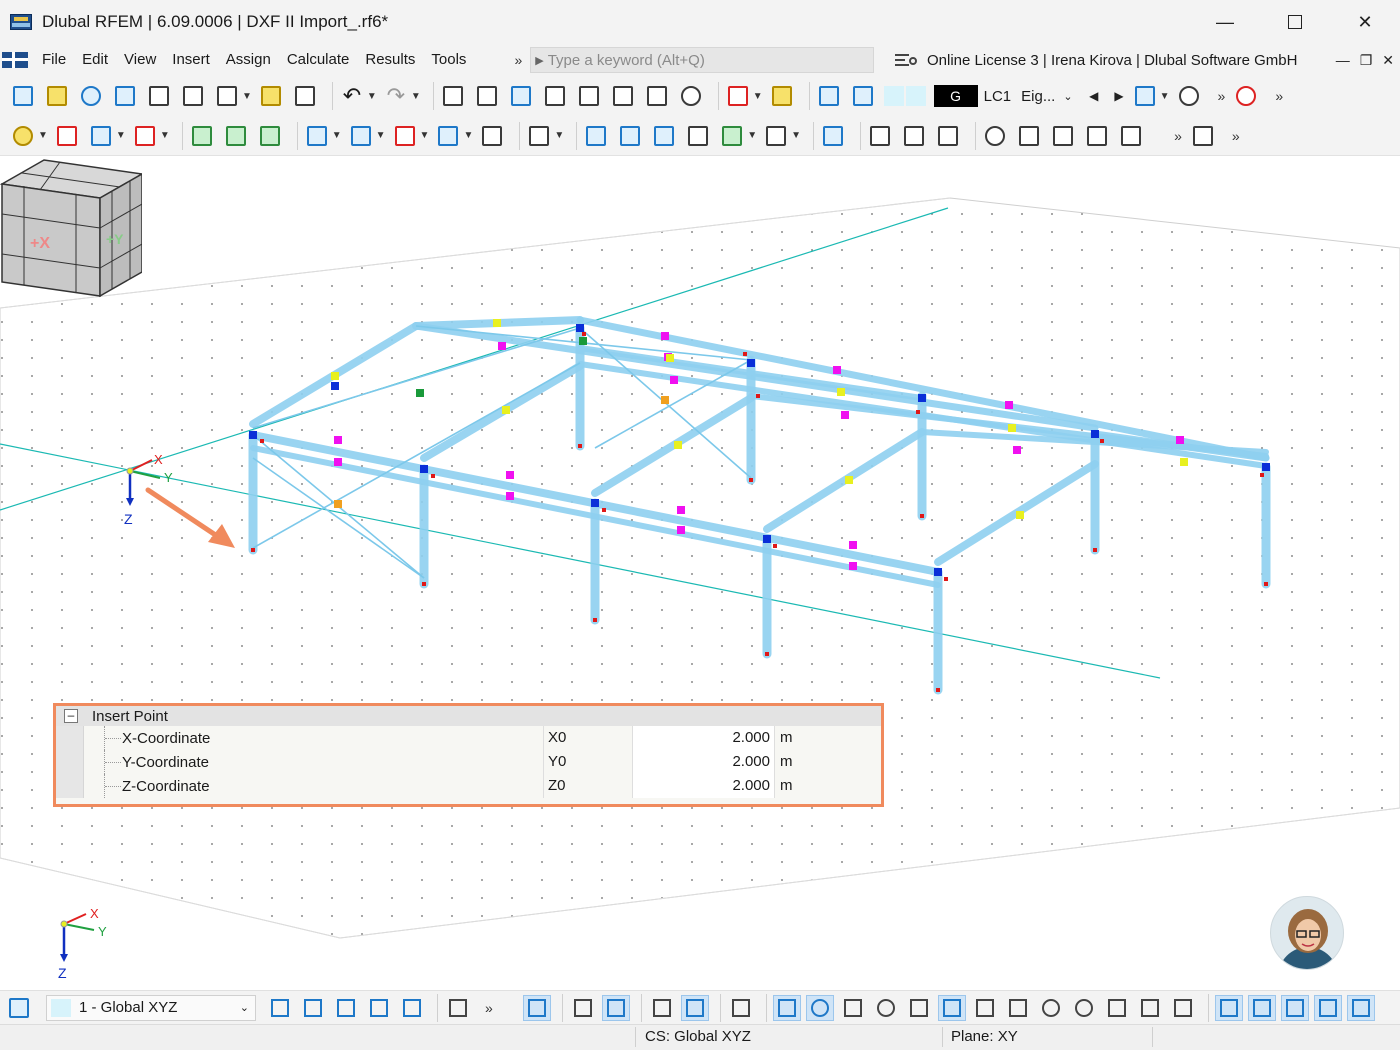 The height and width of the screenshot is (1050, 1400). What do you see at coordinates (346, 1008) in the screenshot?
I see `view-side-icon` at bounding box center [346, 1008].